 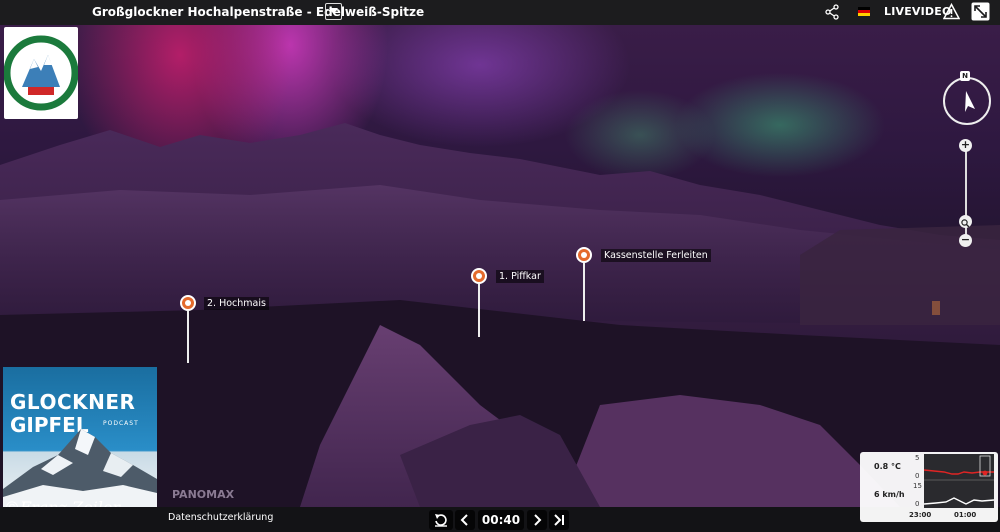 What do you see at coordinates (951, 11) in the screenshot?
I see `warning-icon` at bounding box center [951, 11].